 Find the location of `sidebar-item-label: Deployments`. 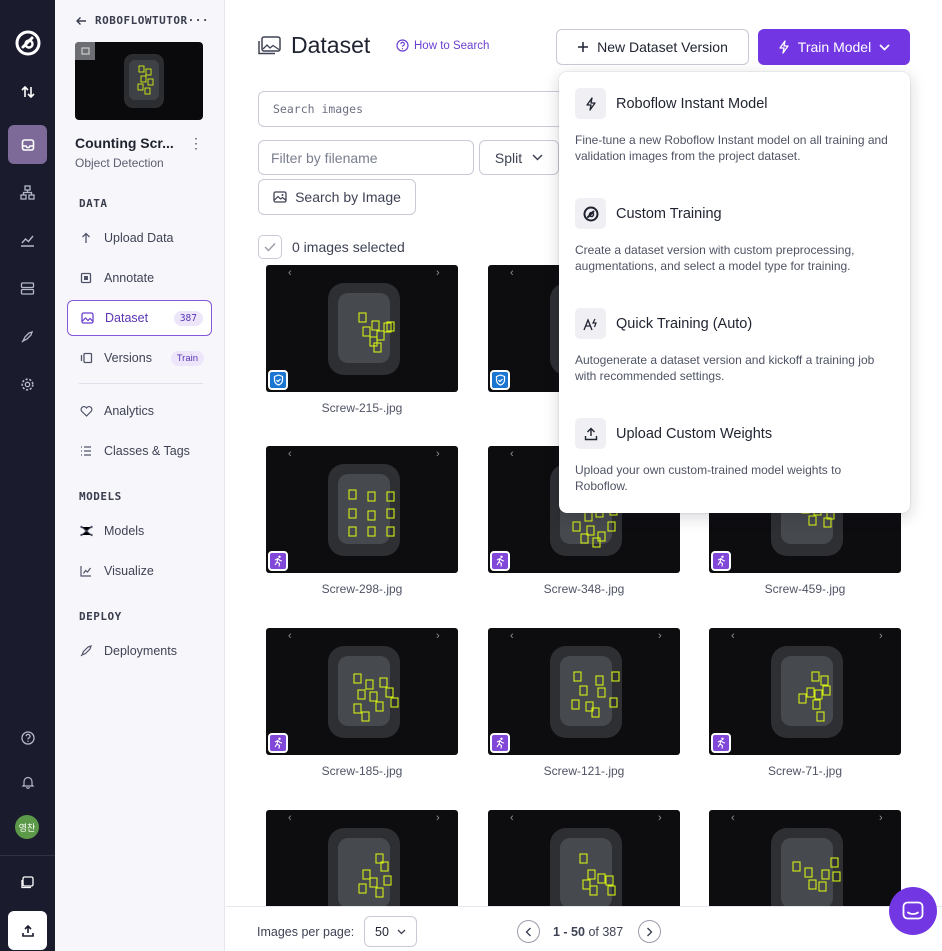

sidebar-item-label: Deployments is located at coordinates (140, 651).